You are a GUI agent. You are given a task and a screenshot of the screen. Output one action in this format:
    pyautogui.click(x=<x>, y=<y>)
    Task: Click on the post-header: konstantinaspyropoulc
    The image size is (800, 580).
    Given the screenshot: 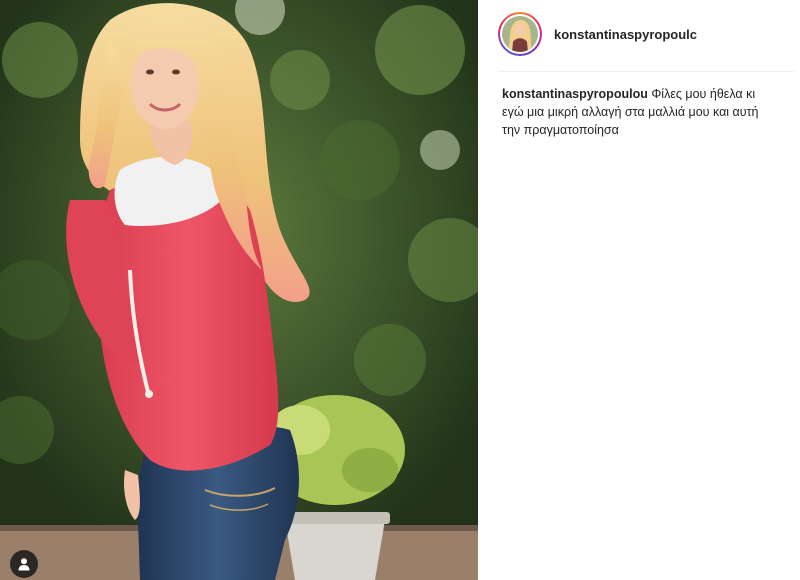 What is the action you would take?
    pyautogui.click(x=644, y=34)
    